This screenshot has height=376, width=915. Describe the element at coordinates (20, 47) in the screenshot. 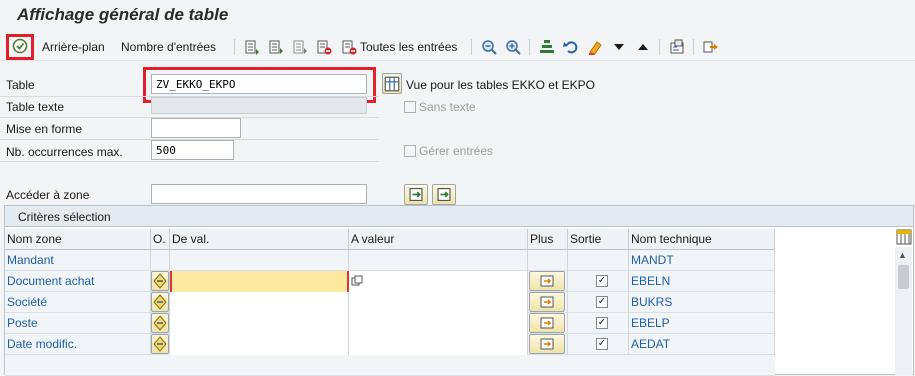

I see `execute-button-highlight` at that location.